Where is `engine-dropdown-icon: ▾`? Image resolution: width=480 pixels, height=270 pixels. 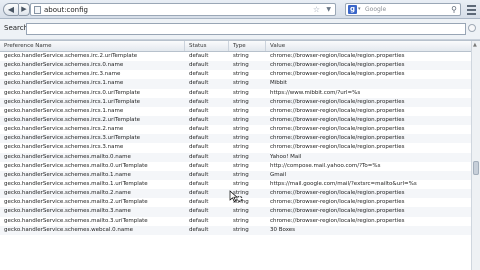 engine-dropdown-icon: ▾ is located at coordinates (359, 9).